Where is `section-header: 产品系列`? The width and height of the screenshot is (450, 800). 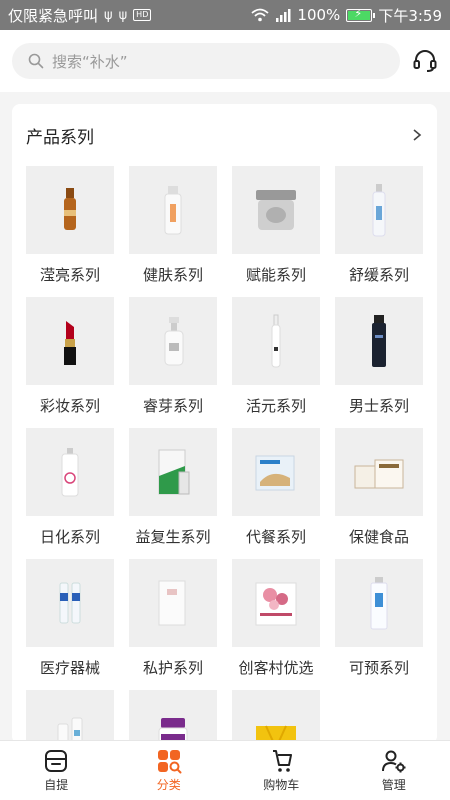 section-header: 产品系列 is located at coordinates (224, 135).